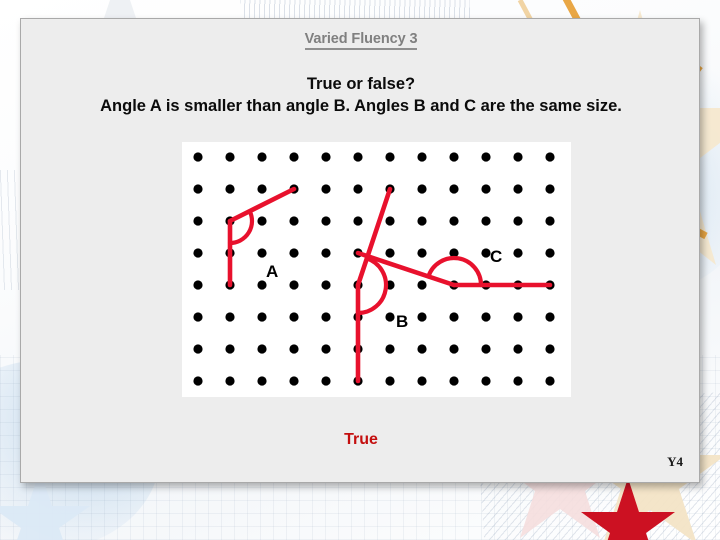 The image size is (720, 540). Describe the element at coordinates (272, 271) in the screenshot. I see `angle-label-a: A` at that location.